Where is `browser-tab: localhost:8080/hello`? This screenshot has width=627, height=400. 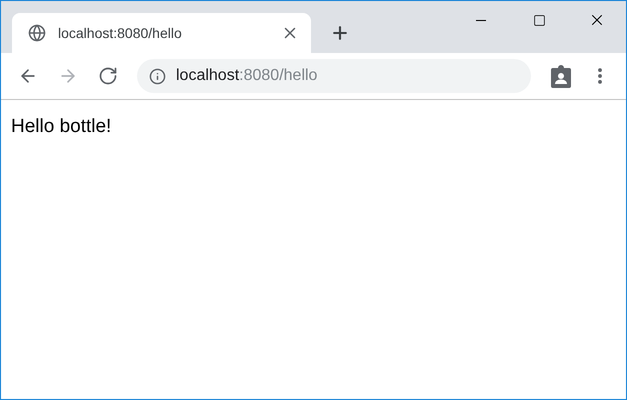 browser-tab: localhost:8080/hello is located at coordinates (161, 33).